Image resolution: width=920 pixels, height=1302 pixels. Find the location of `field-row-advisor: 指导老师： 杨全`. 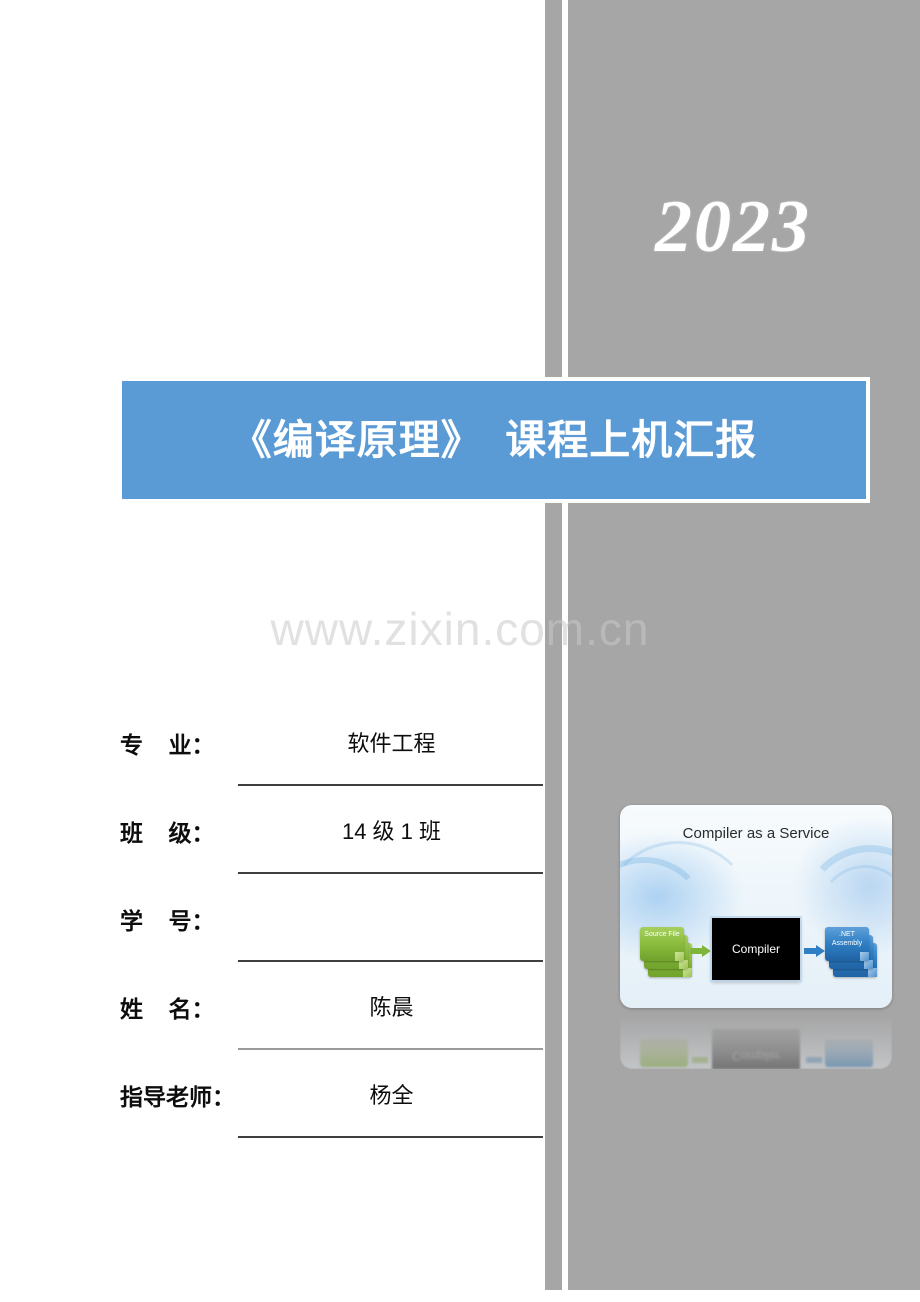

field-row-advisor: 指导老师： 杨全 is located at coordinates (332, 1112).